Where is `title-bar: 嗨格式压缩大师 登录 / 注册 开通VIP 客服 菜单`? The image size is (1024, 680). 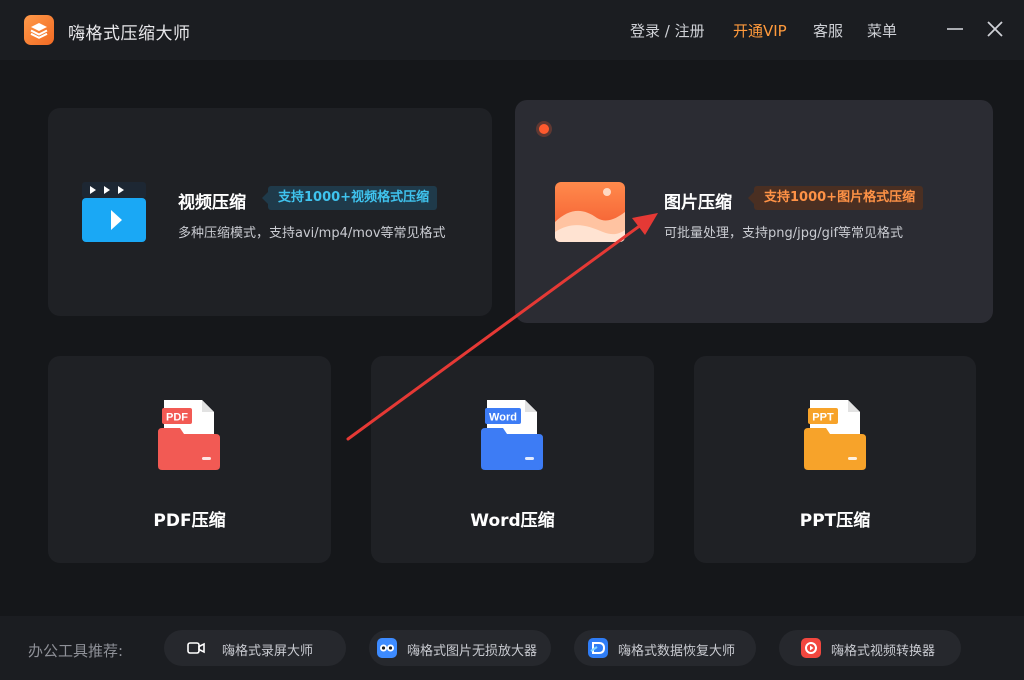
title-bar: 嗨格式压缩大师 登录 / 注册 开通VIP 客服 菜单 is located at coordinates (512, 30).